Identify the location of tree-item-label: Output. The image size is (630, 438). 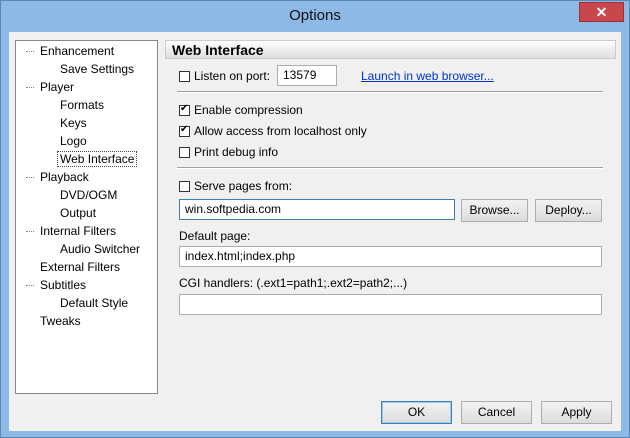
(78, 213).